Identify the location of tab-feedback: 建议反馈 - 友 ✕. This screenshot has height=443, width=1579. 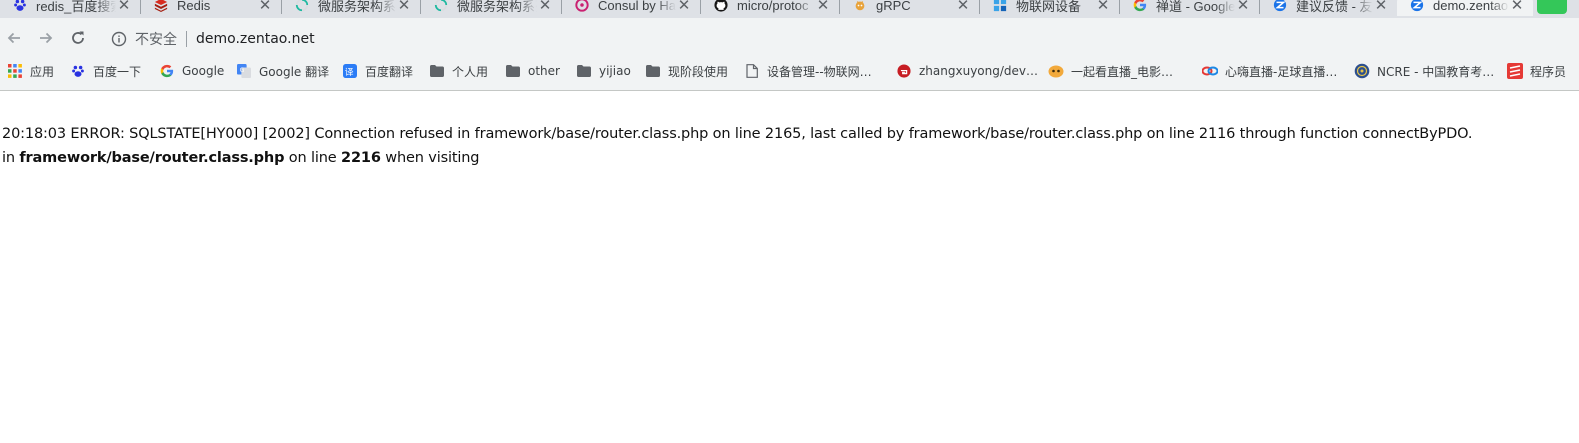
(1328, 8).